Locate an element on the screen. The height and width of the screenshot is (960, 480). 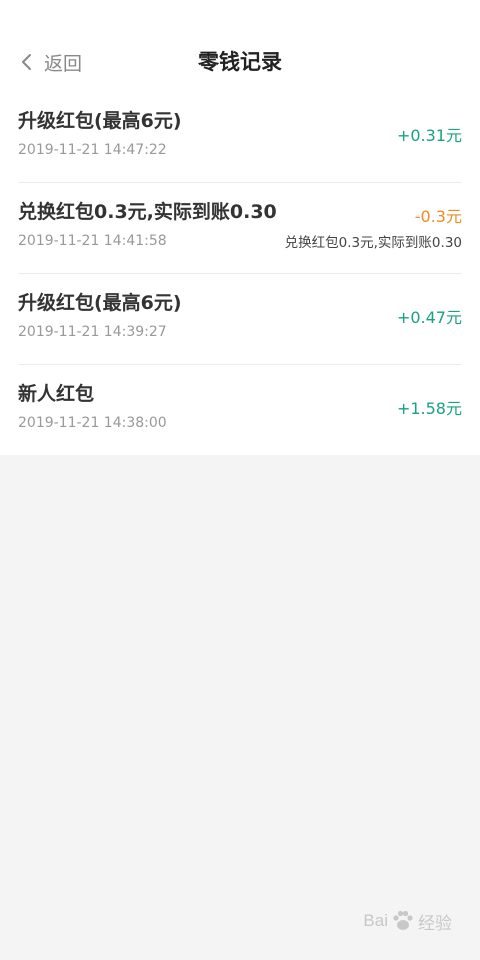
record-row: 升级红包(最高6元) 2019-11-21 14:47:22 +0.31元 is located at coordinates (240, 137).